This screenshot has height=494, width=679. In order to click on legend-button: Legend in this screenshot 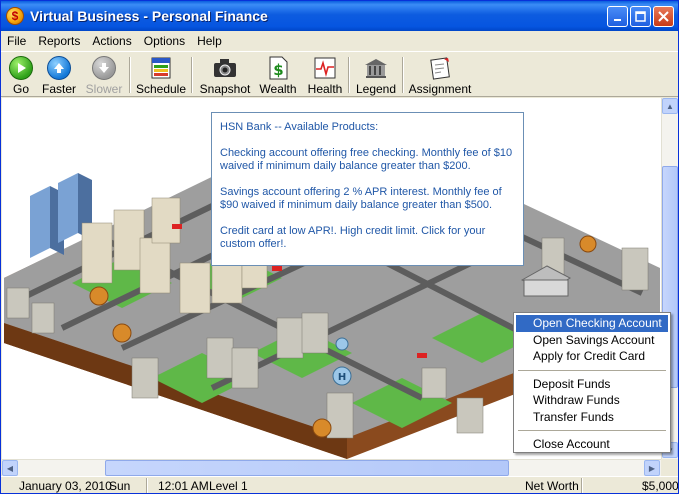, I will do `click(376, 76)`.